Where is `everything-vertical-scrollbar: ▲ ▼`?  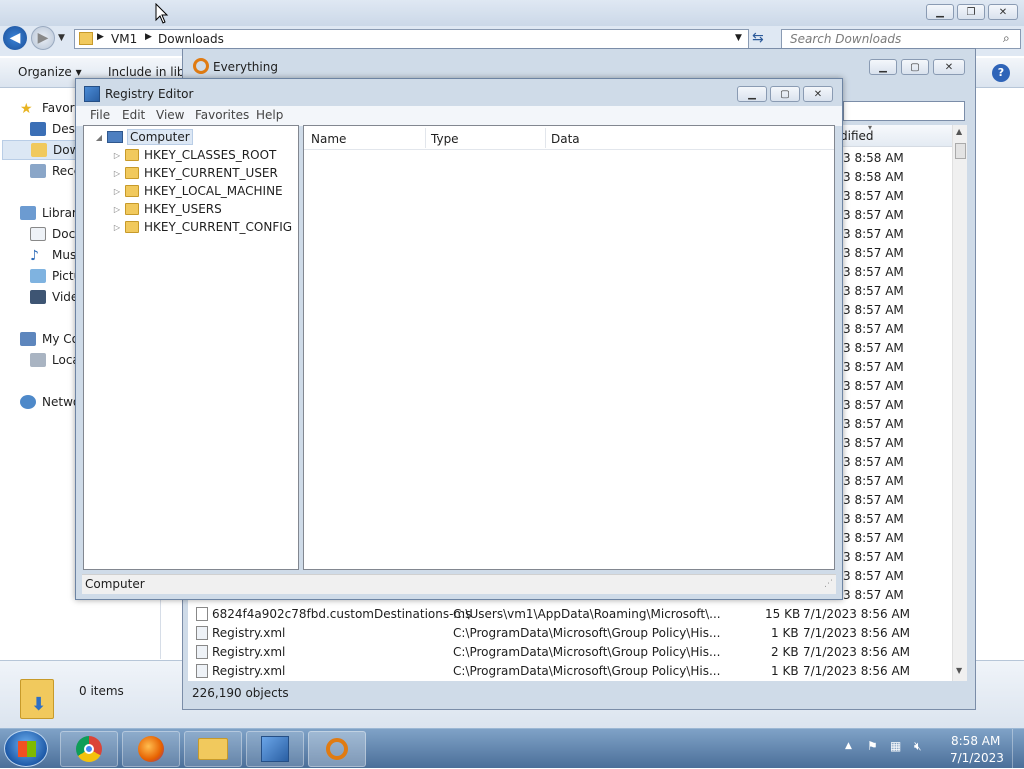
everything-vertical-scrollbar: ▲ ▼ is located at coordinates (959, 403).